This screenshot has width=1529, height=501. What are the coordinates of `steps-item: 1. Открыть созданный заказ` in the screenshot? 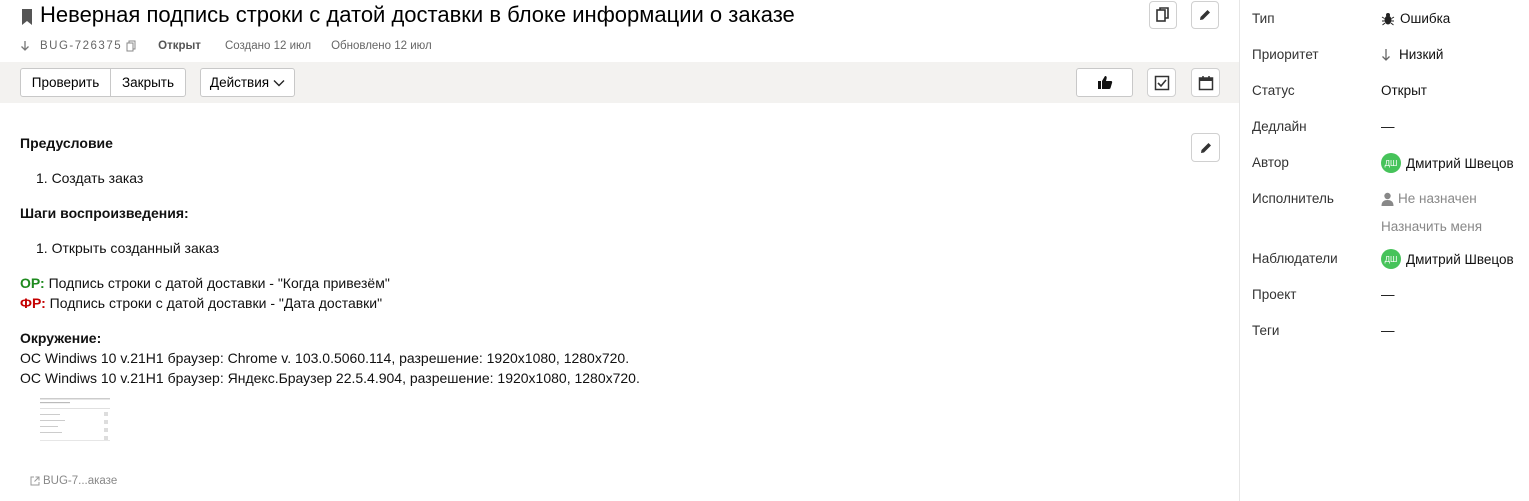 It's located at (128, 248).